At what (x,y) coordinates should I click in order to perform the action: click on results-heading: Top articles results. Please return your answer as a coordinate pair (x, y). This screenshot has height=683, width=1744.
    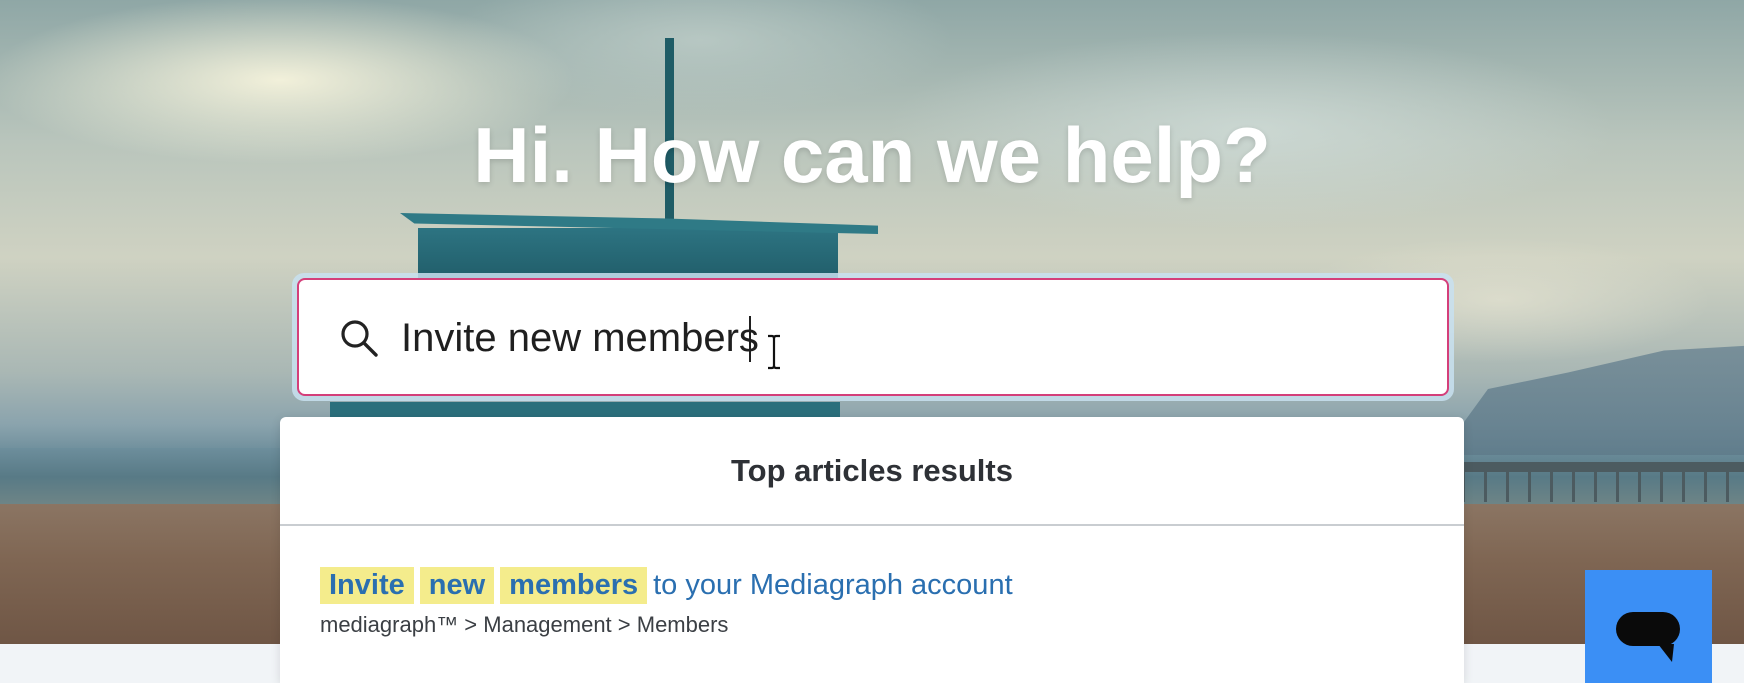
    Looking at the image, I should click on (872, 471).